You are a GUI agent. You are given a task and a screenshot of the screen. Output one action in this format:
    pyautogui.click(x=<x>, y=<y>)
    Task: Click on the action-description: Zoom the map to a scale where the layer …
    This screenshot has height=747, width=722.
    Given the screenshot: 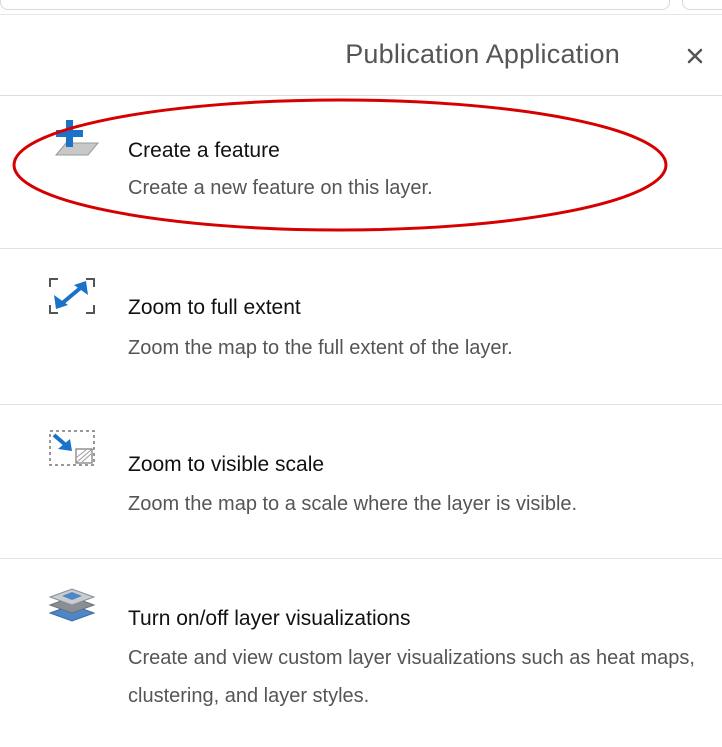 What is the action you would take?
    pyautogui.click(x=353, y=504)
    